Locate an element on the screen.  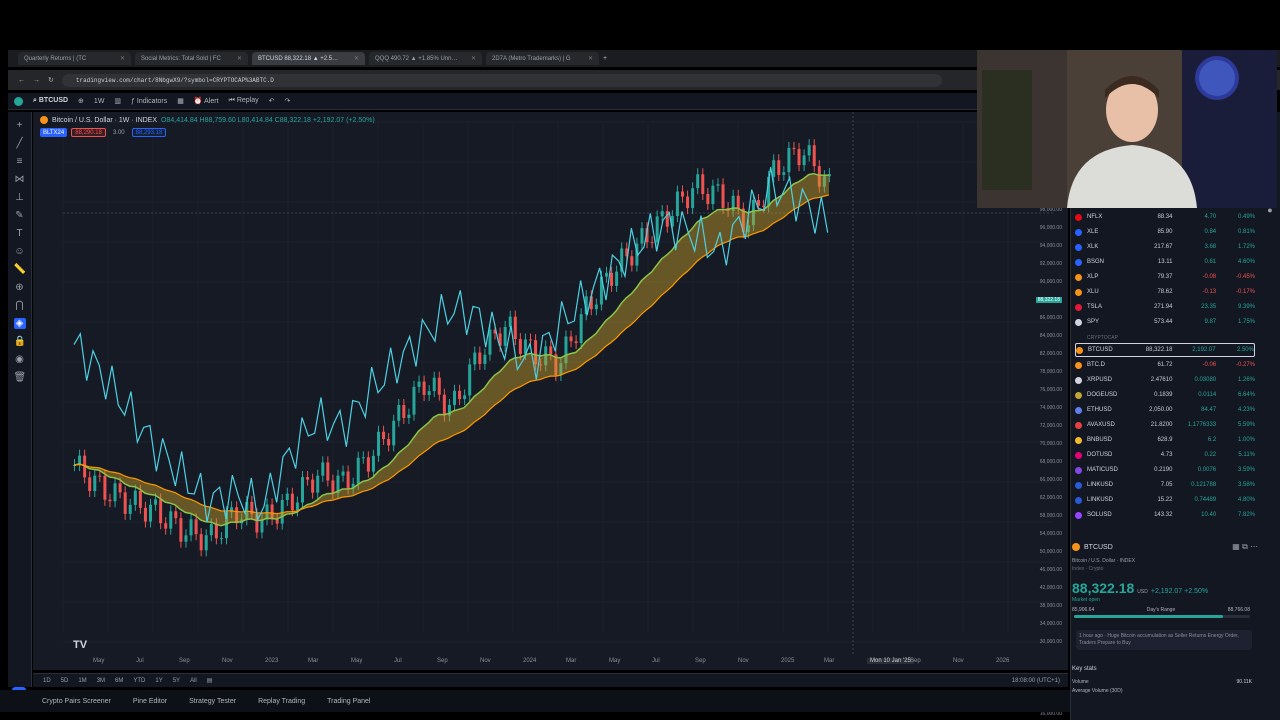
browser-tab: QQQ 490.72 ▲ +1.85% Unn… ✕ is located at coordinates (425, 58).